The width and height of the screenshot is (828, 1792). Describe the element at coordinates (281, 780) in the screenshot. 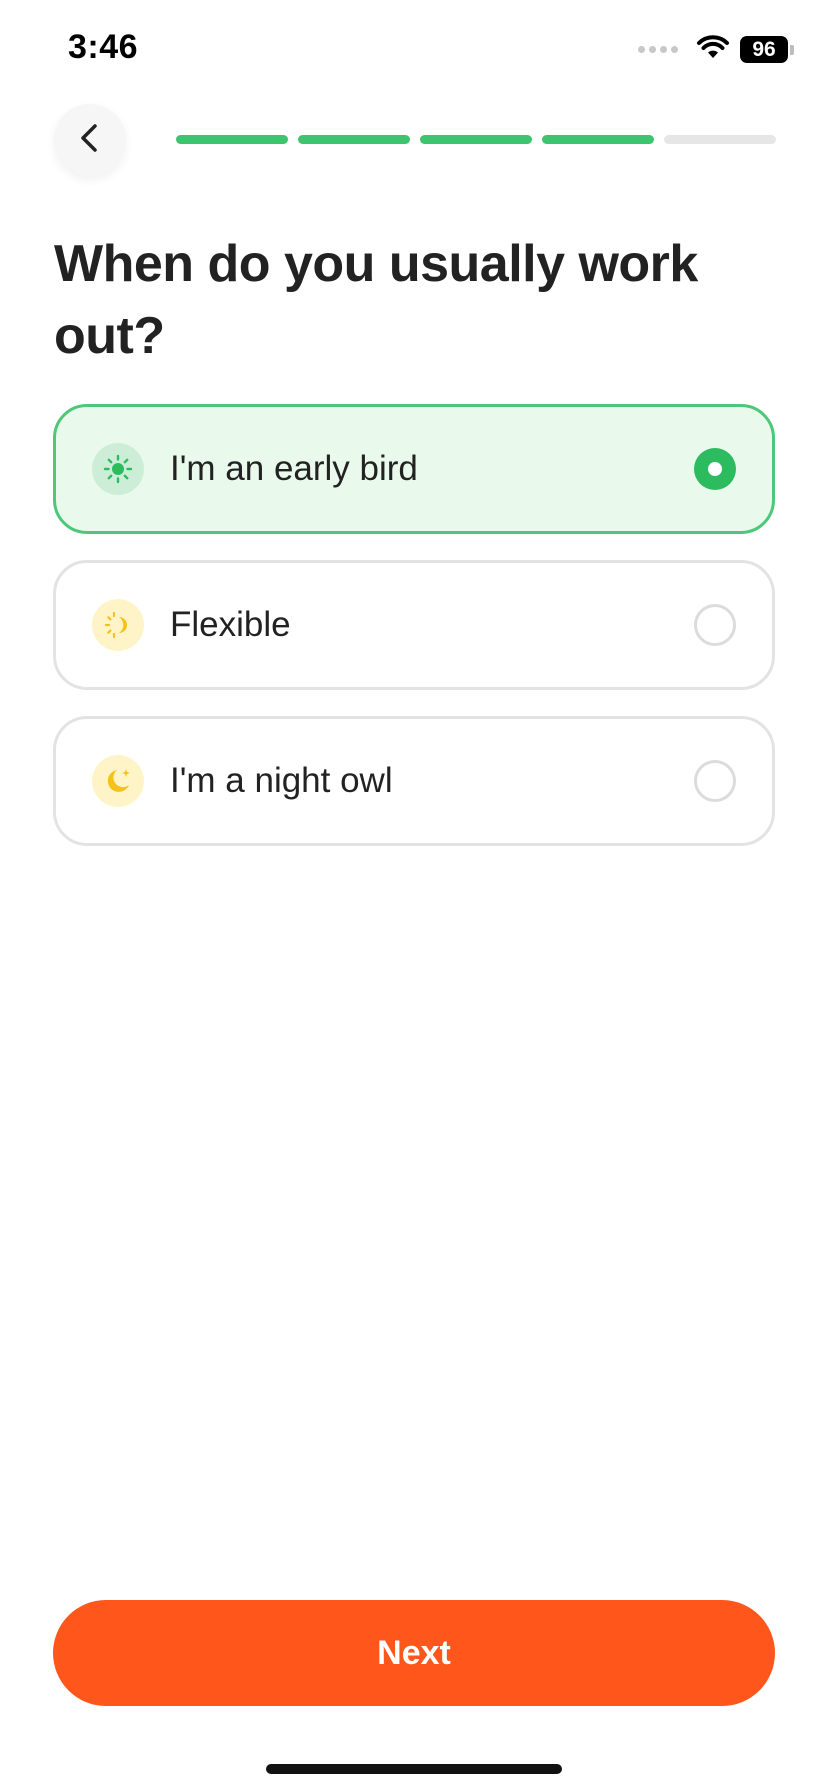

I see `option-label: I'm a night owl` at that location.